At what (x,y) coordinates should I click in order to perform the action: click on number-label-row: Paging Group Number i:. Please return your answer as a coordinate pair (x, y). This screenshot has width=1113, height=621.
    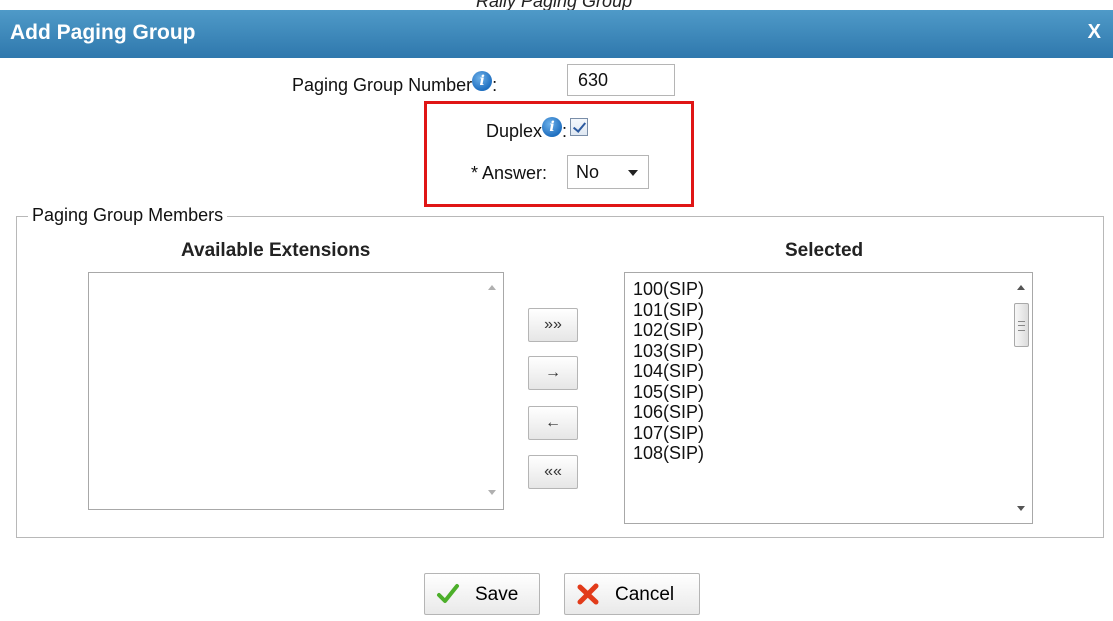
    Looking at the image, I should click on (394, 83).